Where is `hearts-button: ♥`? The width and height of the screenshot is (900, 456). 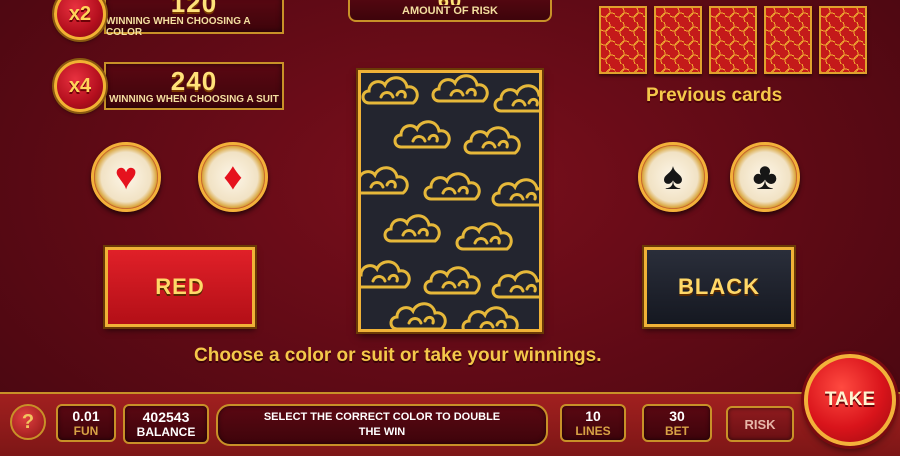 hearts-button: ♥ is located at coordinates (126, 177).